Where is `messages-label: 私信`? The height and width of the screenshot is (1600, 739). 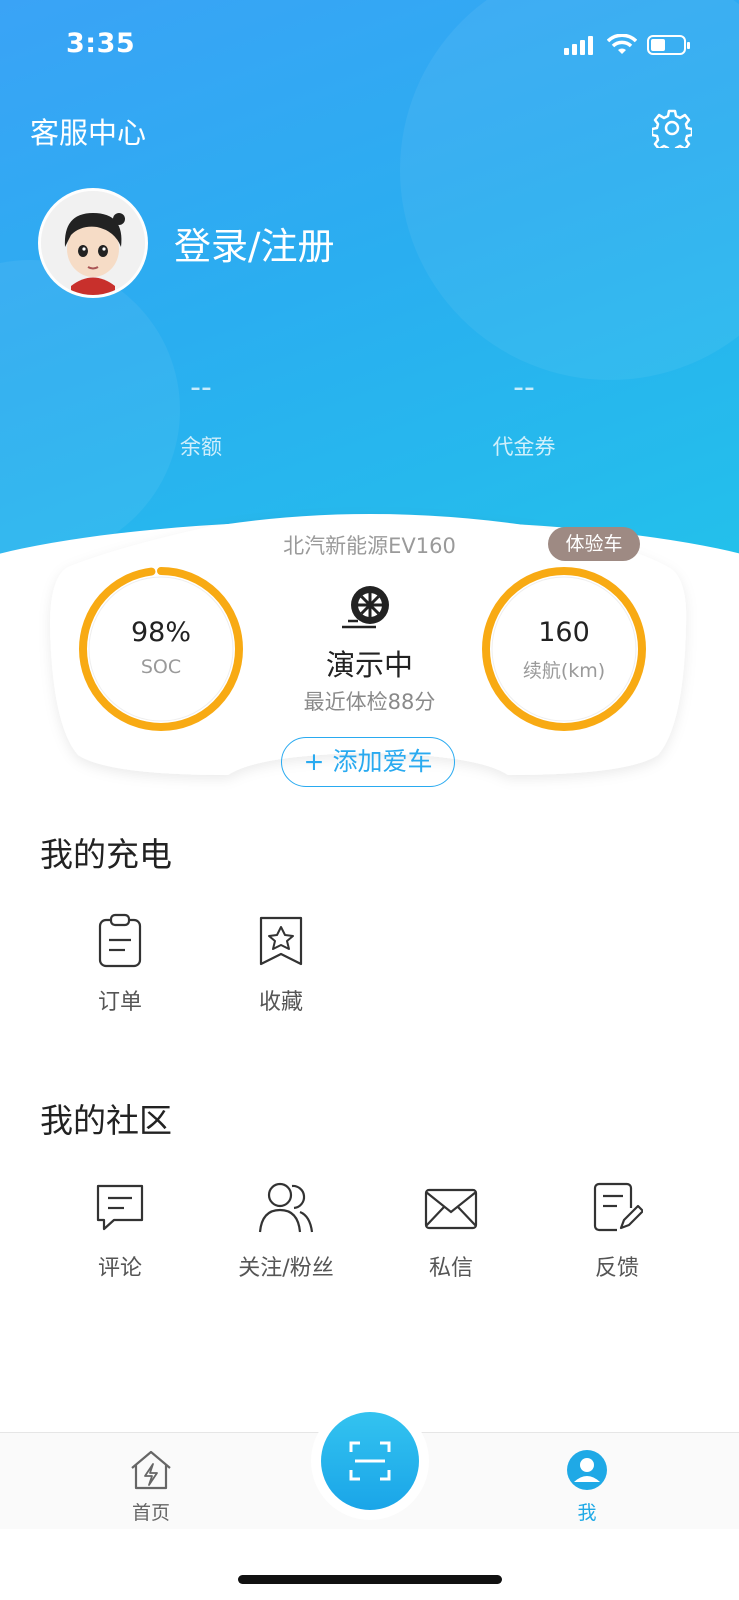
messages-label: 私信 is located at coordinates (450, 1268).